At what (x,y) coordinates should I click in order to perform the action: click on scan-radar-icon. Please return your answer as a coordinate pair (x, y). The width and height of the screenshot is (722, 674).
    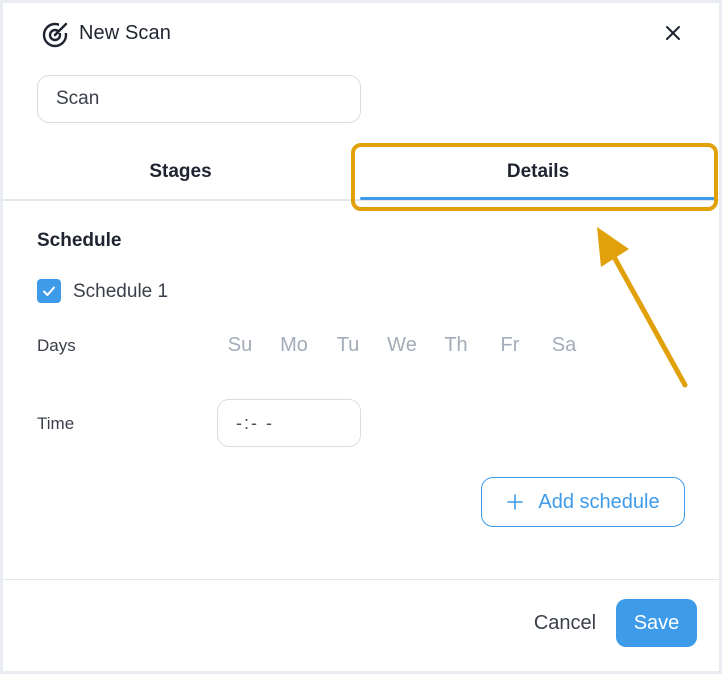
    Looking at the image, I should click on (55, 35).